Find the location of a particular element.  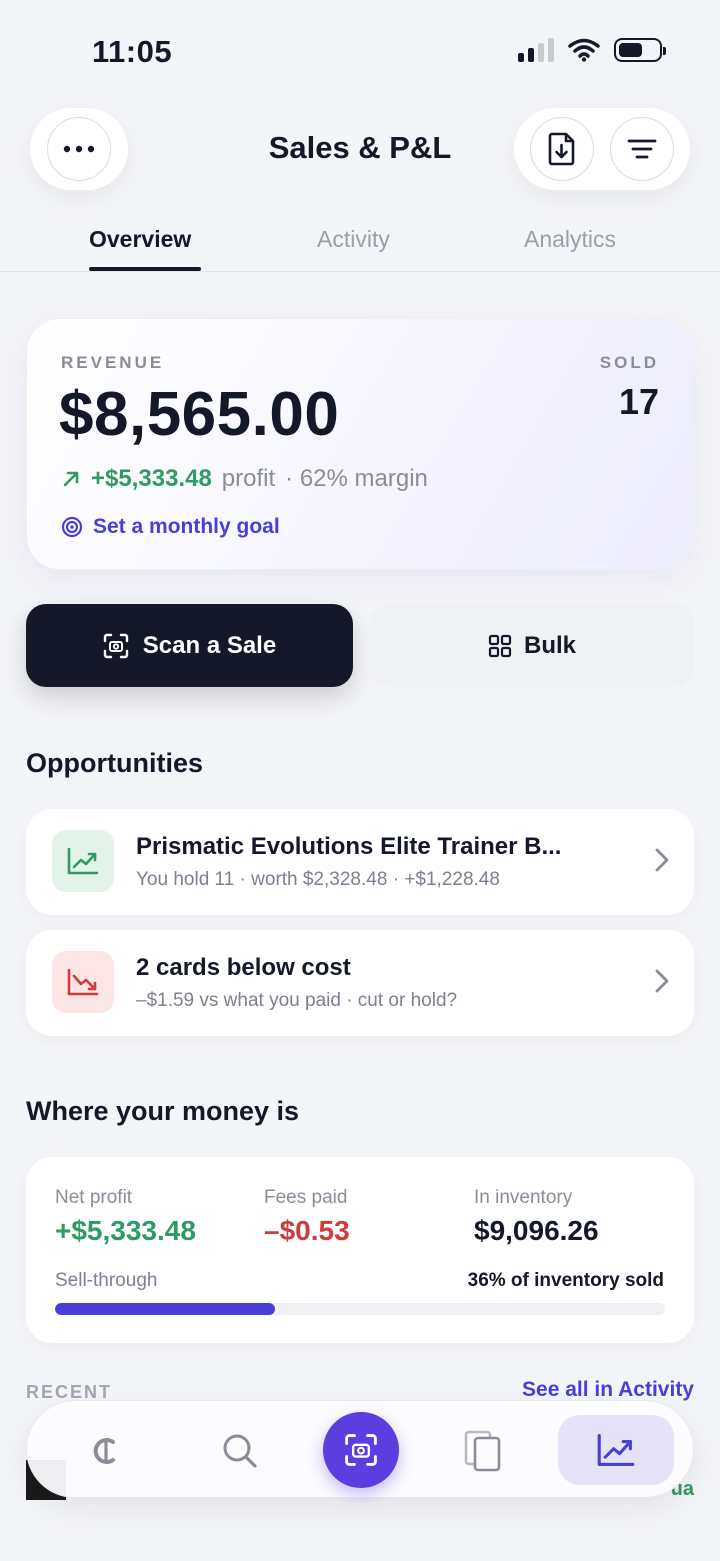

nav-sales is located at coordinates (616, 1450).